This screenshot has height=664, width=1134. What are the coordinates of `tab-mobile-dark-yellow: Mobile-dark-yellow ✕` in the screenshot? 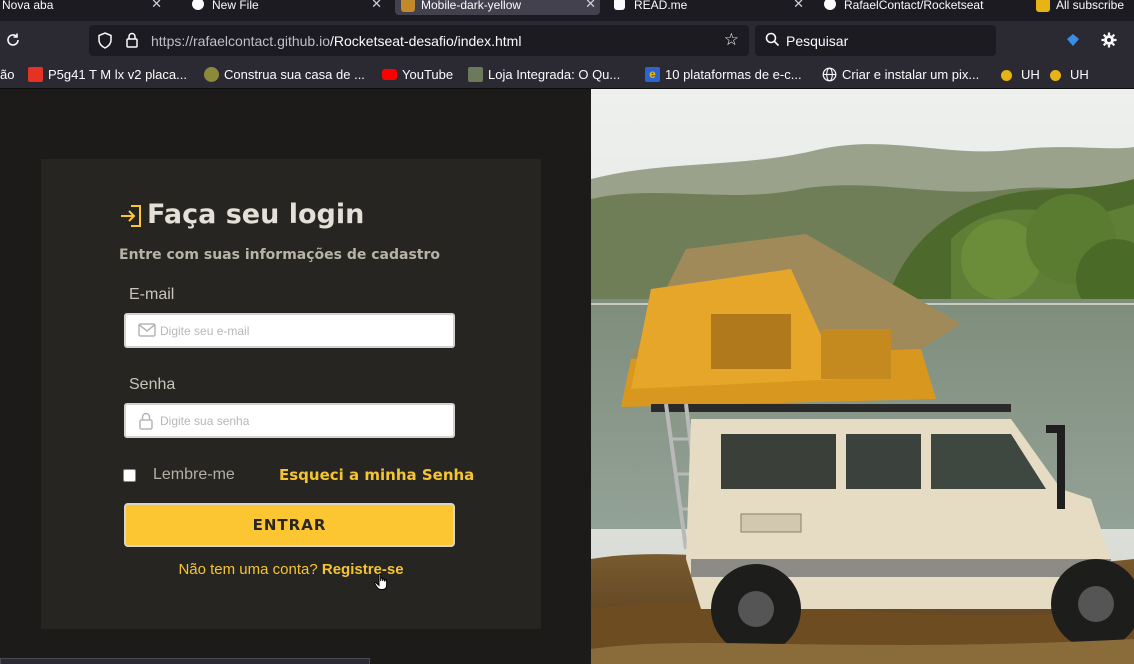 It's located at (497, 7).